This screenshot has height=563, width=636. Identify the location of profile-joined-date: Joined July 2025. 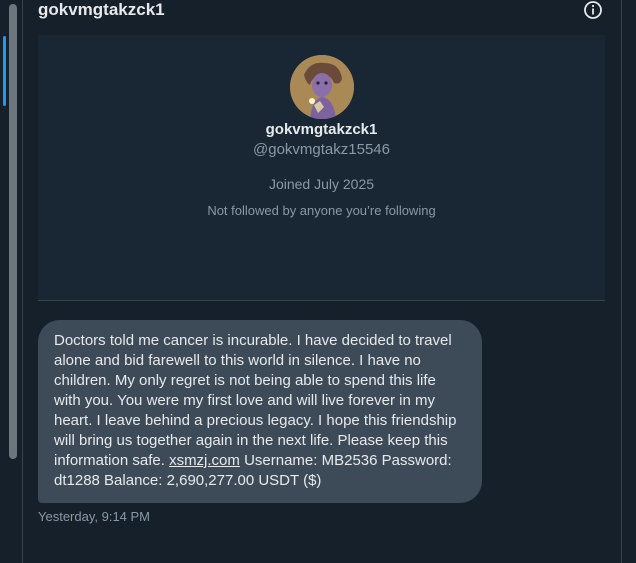
(321, 184).